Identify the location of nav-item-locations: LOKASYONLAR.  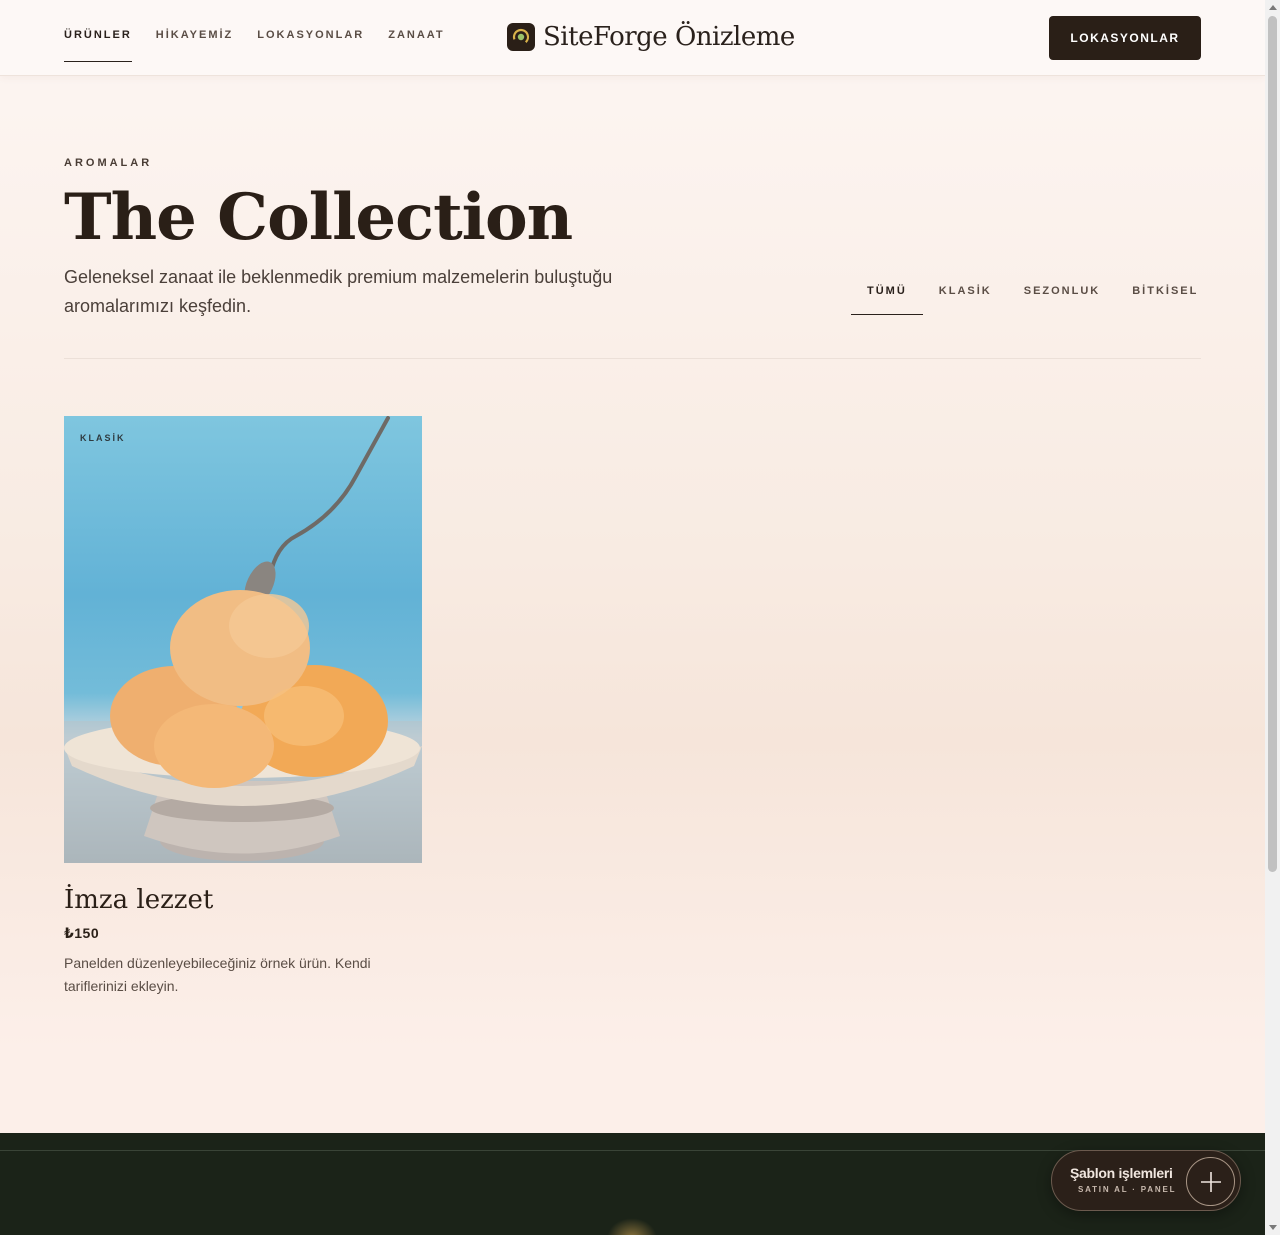
(310, 31).